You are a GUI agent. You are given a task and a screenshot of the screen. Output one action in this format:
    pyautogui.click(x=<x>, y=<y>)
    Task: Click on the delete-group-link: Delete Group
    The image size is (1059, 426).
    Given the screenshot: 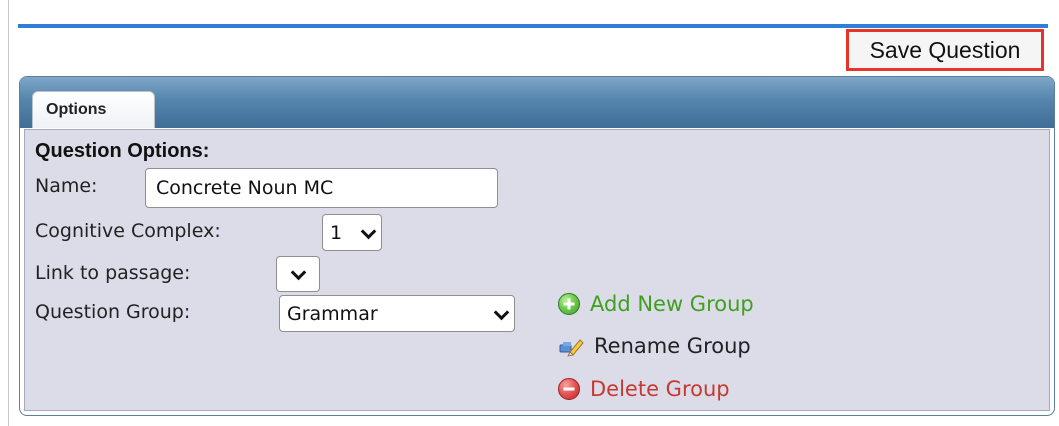 What is the action you would take?
    pyautogui.click(x=644, y=389)
    